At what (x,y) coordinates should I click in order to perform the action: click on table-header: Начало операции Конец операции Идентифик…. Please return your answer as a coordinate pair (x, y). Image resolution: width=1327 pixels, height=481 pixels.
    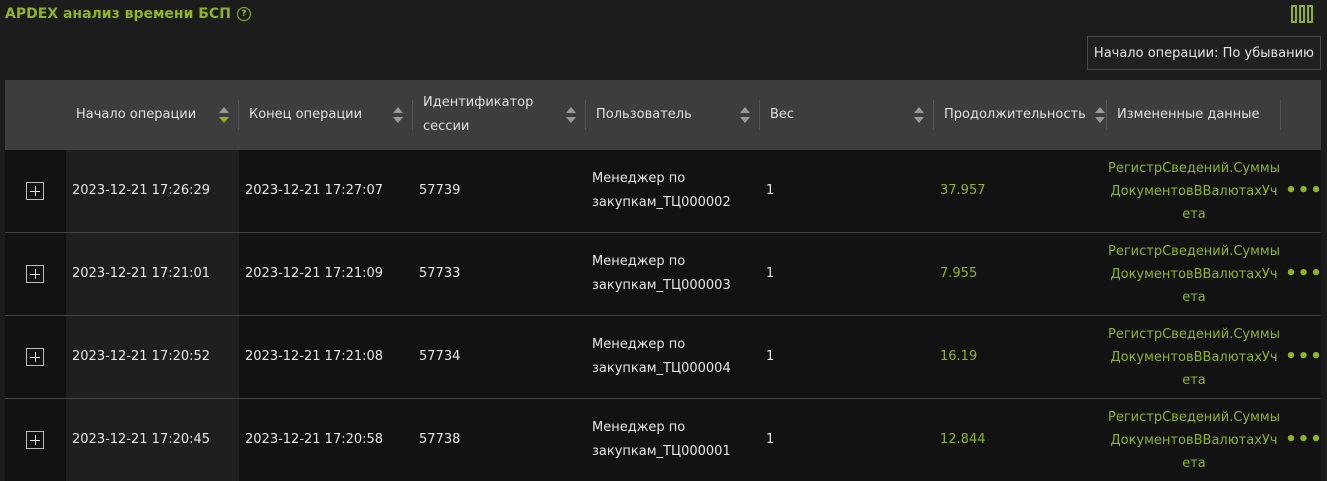
    Looking at the image, I should click on (663, 115).